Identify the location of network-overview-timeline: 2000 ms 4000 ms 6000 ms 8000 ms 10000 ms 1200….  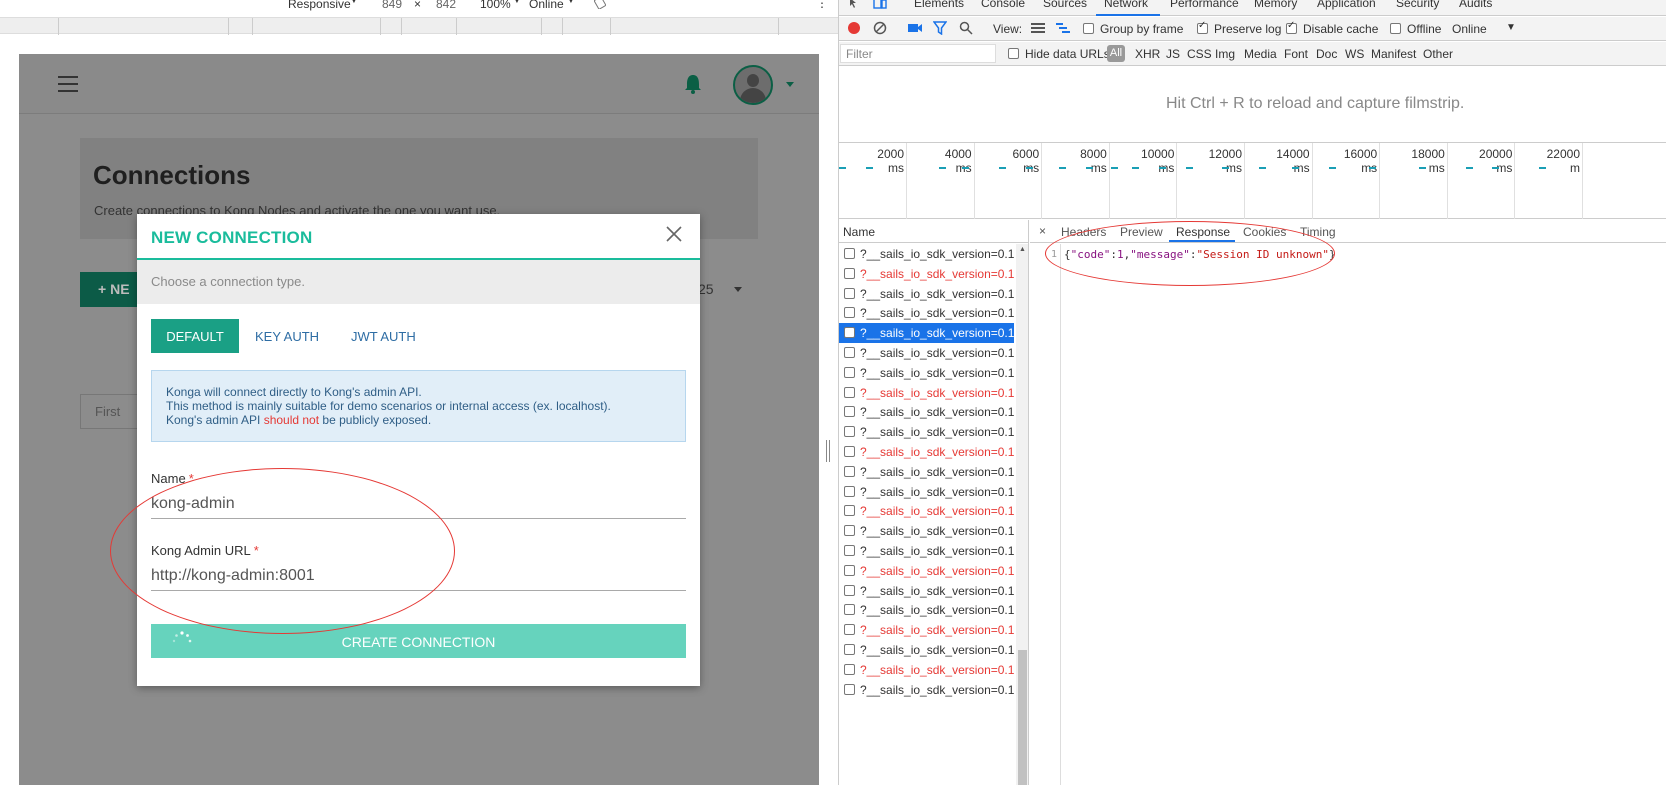
(1252, 181).